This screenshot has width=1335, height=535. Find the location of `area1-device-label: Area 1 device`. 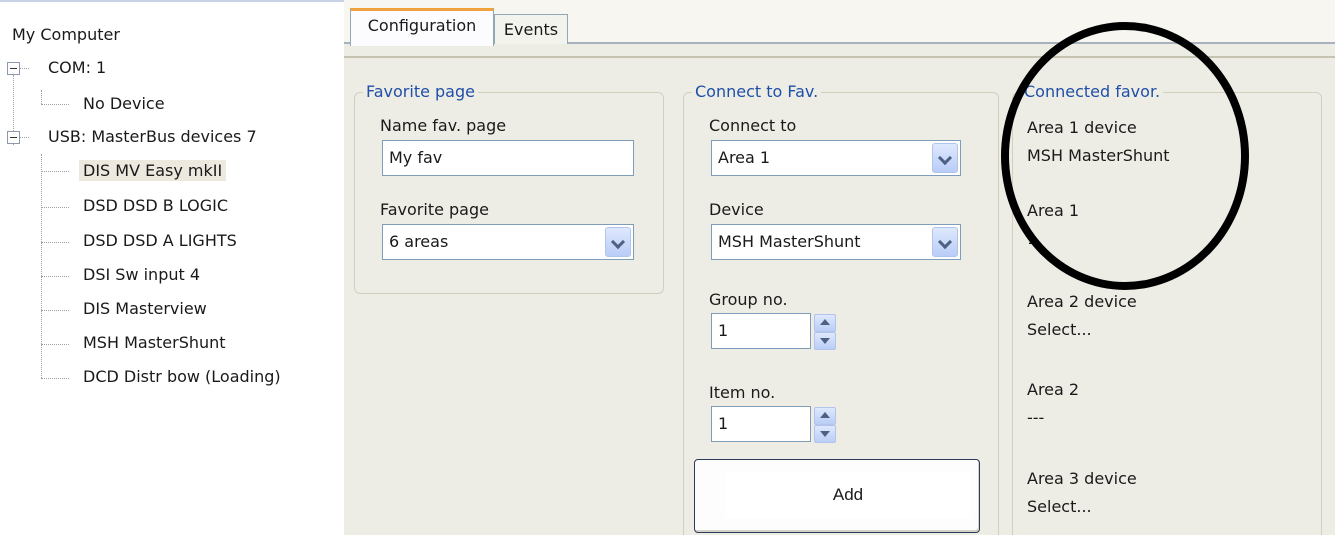

area1-device-label: Area 1 device is located at coordinates (1082, 127).